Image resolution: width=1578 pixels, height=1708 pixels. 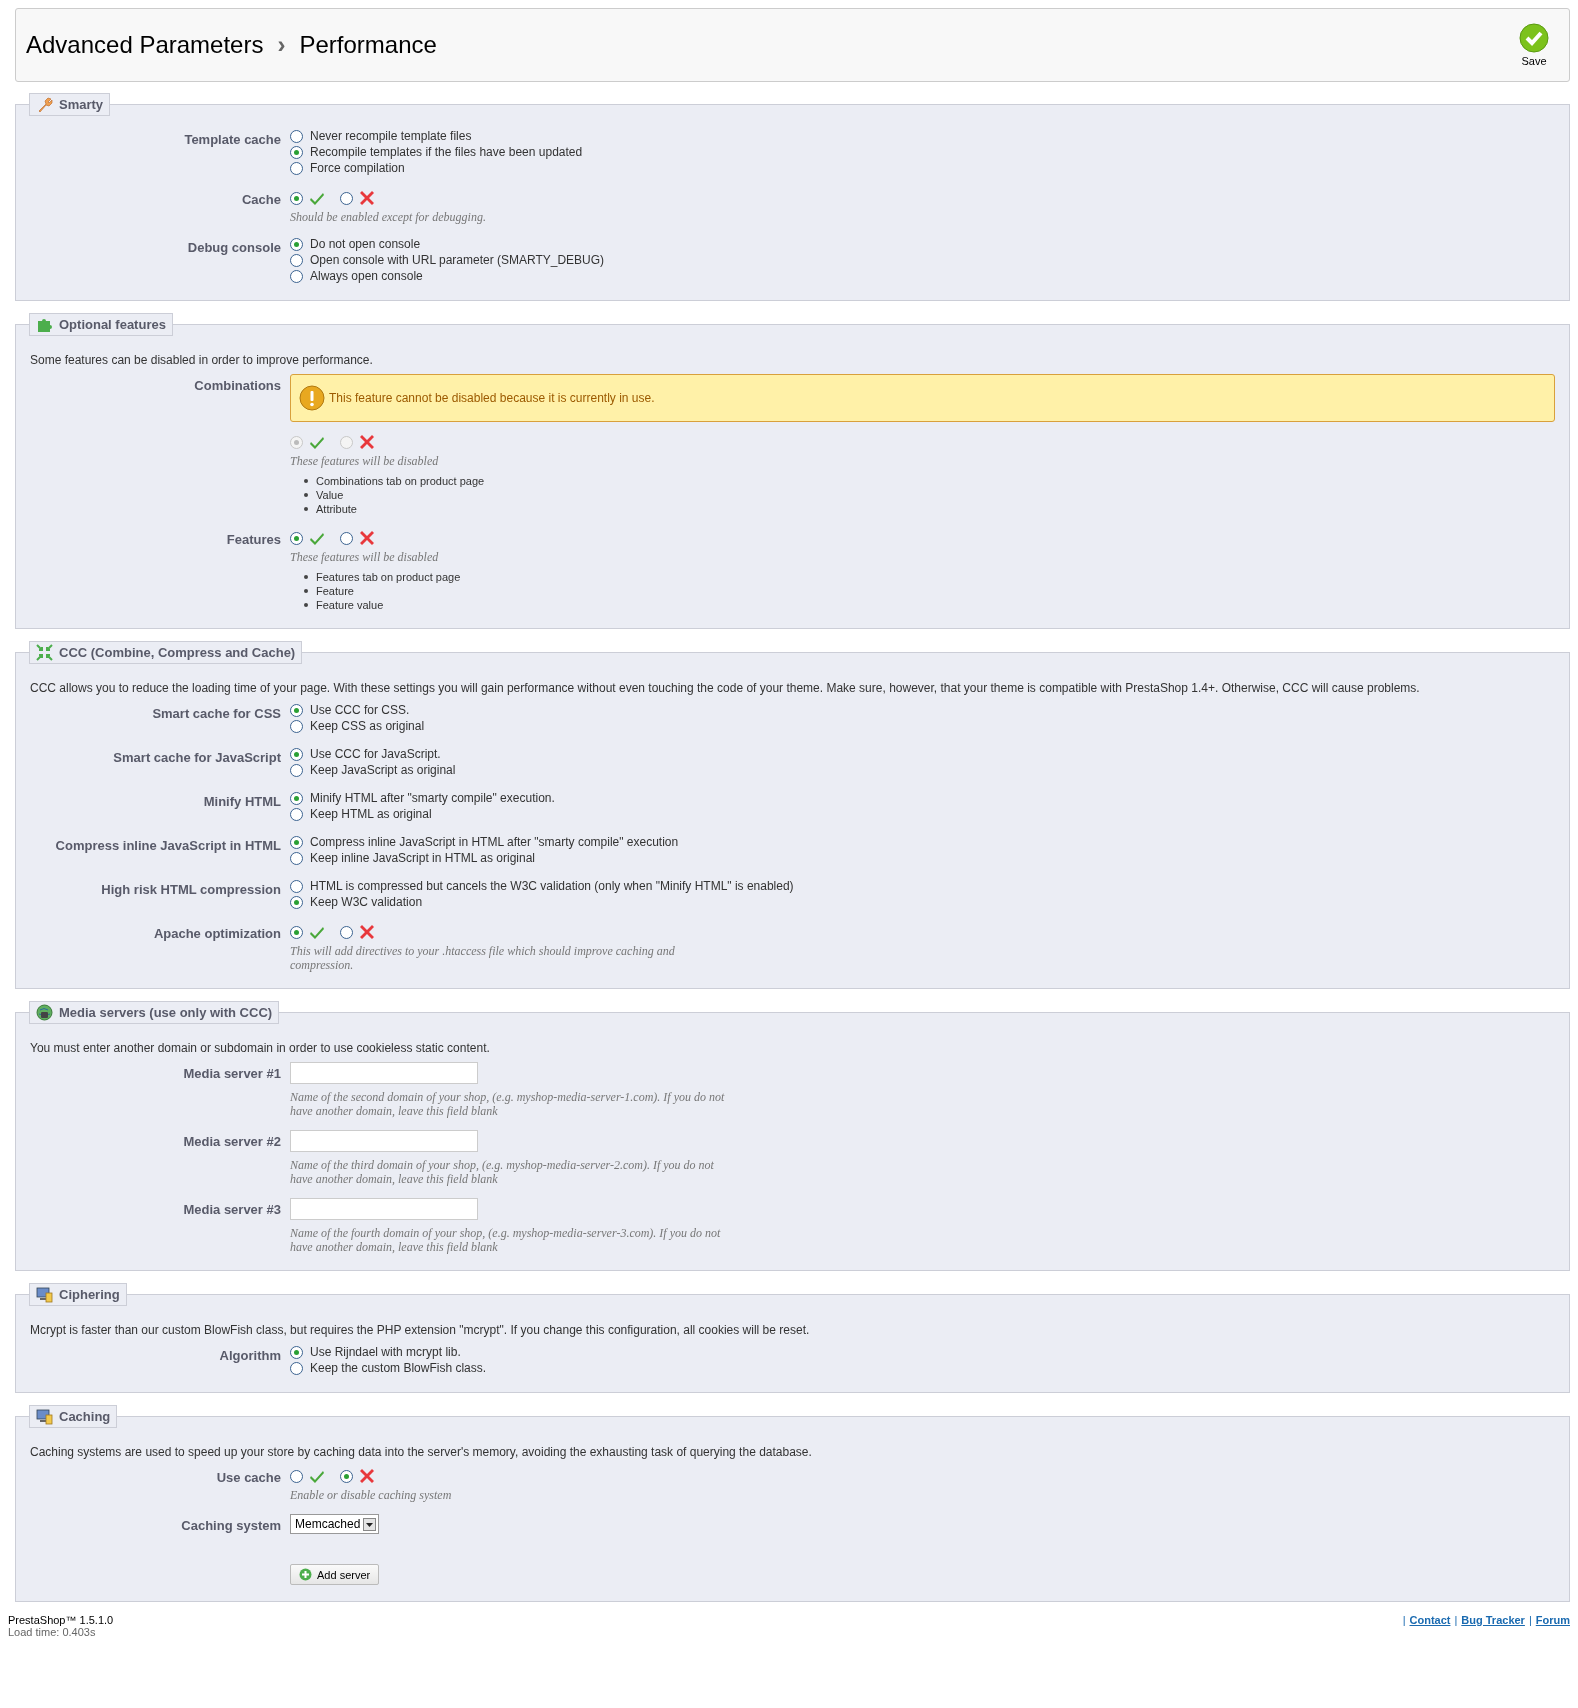 I want to click on plus-icon, so click(x=305, y=1574).